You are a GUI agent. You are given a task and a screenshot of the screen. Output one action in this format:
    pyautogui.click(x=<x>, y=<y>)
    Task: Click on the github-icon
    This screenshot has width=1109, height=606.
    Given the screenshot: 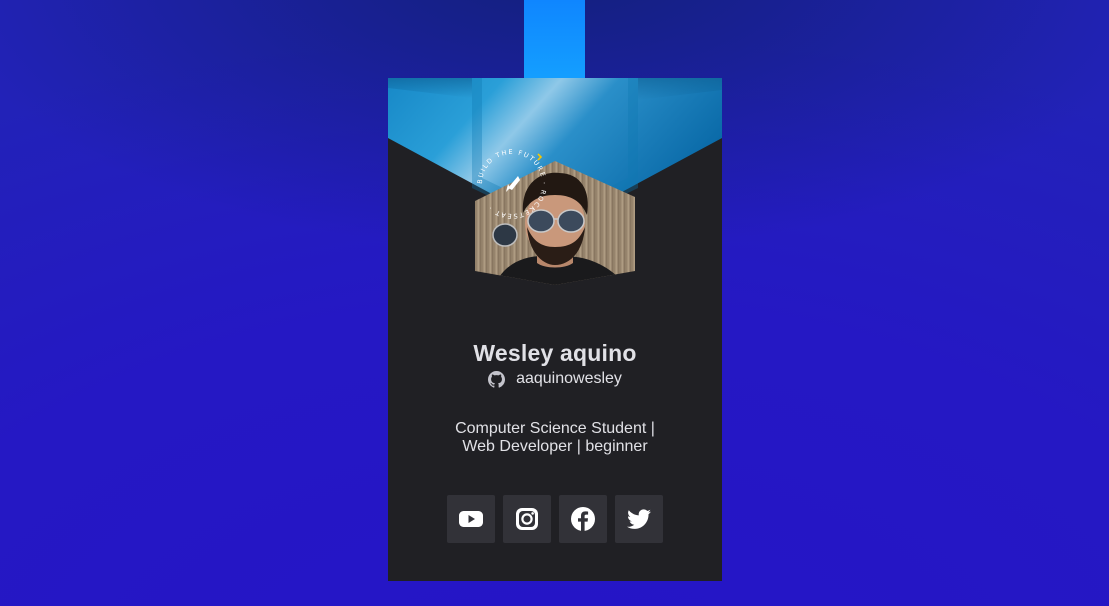 What is the action you would take?
    pyautogui.click(x=497, y=379)
    